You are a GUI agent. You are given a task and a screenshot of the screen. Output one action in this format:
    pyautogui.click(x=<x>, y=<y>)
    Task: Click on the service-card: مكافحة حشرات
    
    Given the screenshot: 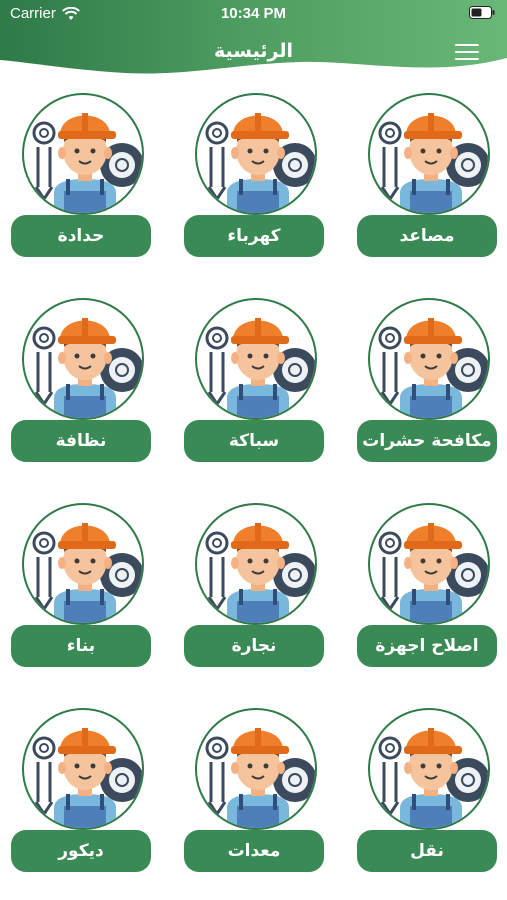 What is the action you would take?
    pyautogui.click(x=427, y=383)
    